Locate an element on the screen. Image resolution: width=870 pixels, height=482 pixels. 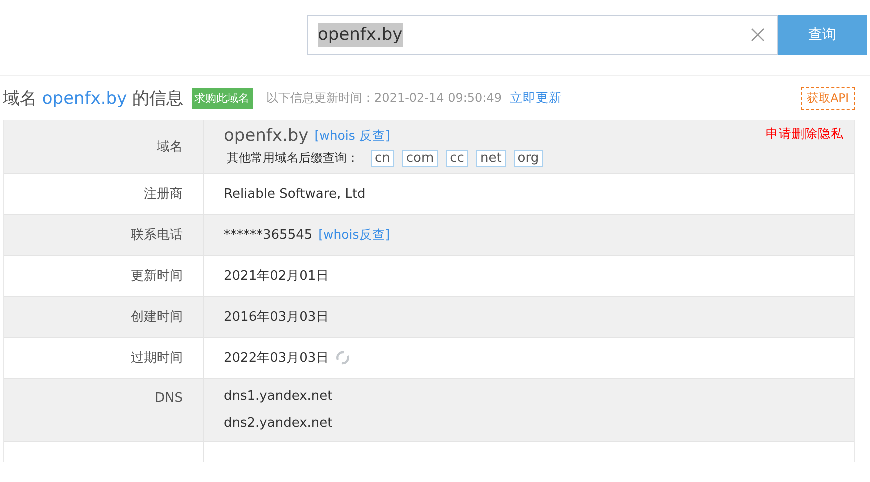
search-field: openfx.by is located at coordinates (542, 35).